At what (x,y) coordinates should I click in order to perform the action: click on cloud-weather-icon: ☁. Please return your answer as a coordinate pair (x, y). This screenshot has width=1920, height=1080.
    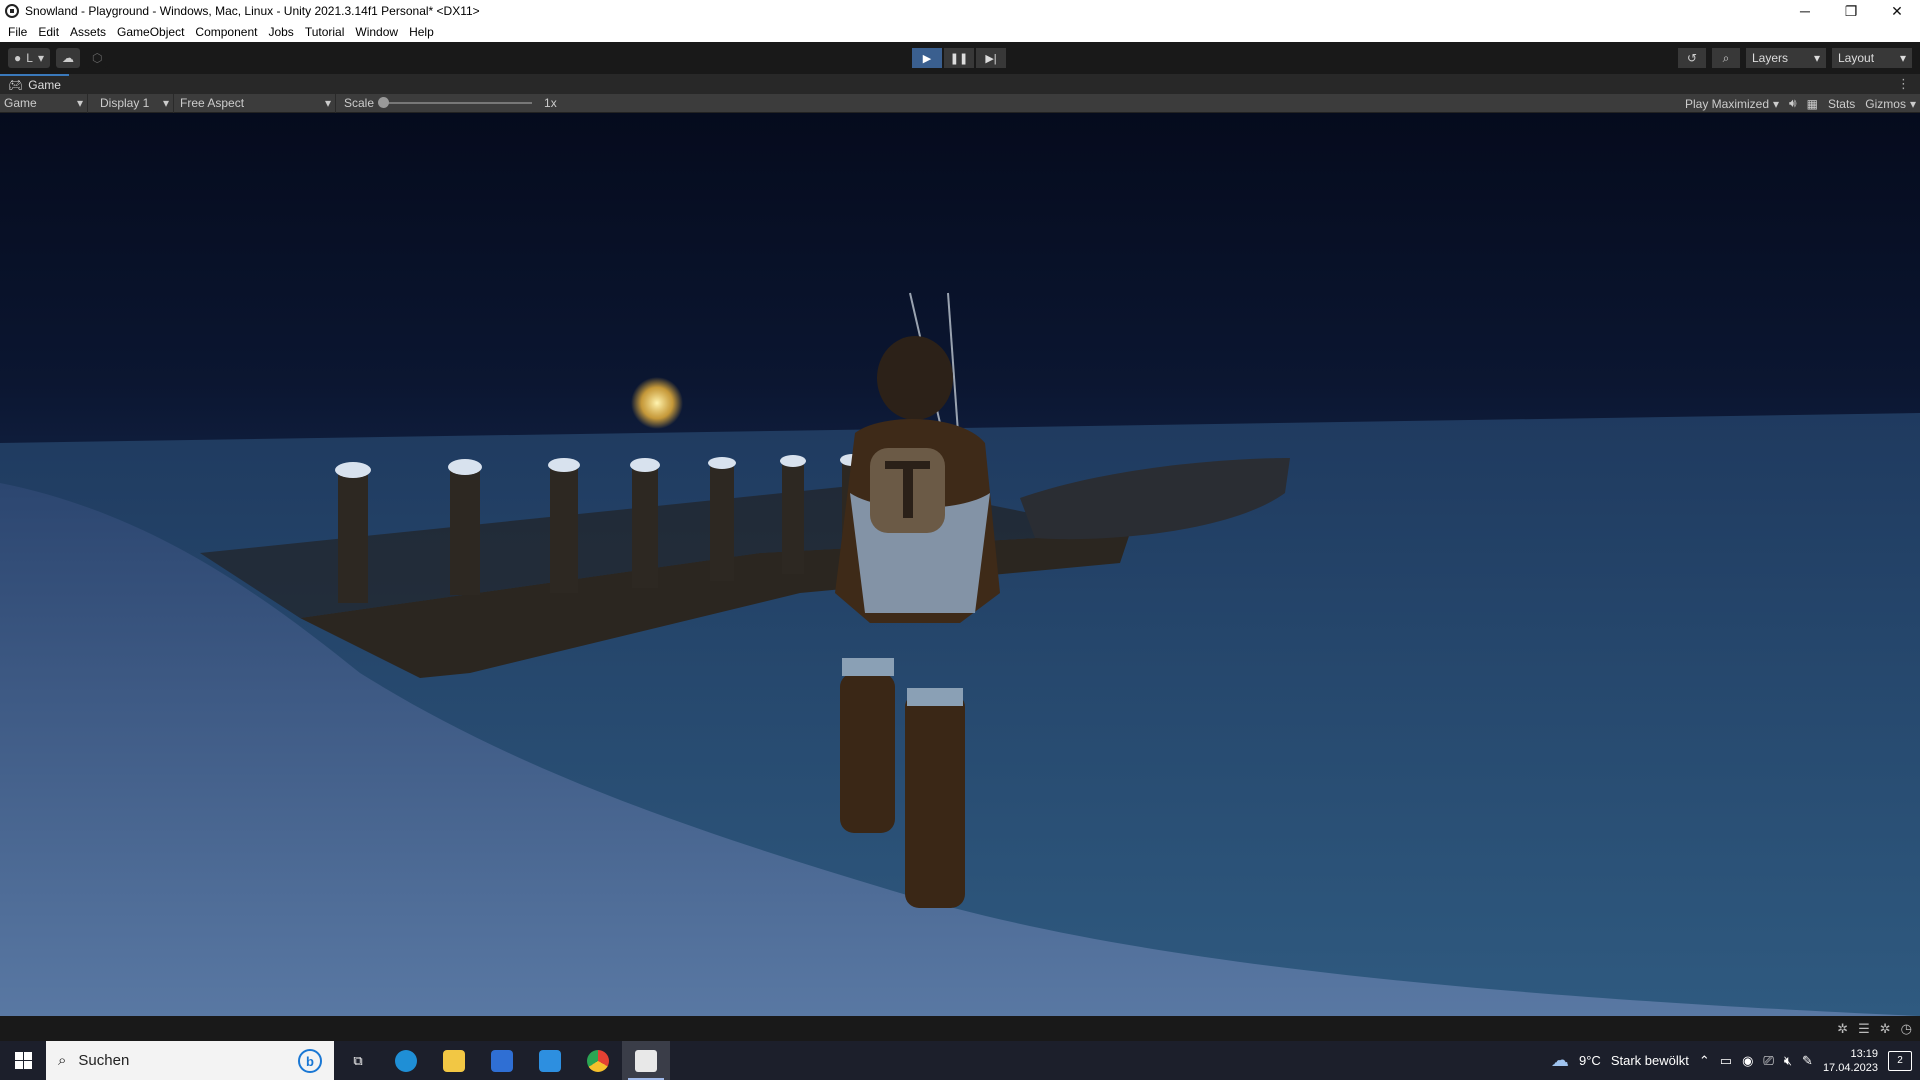
    Looking at the image, I should click on (1560, 1060).